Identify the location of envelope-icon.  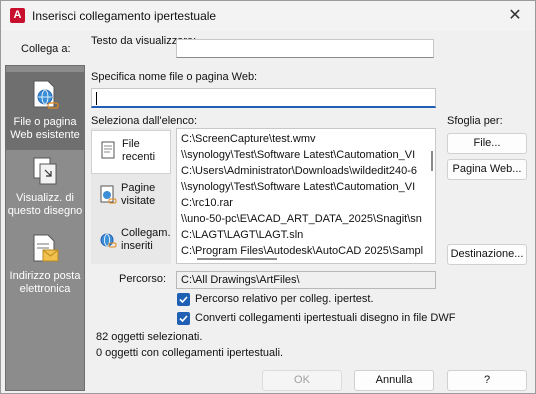
(46, 248).